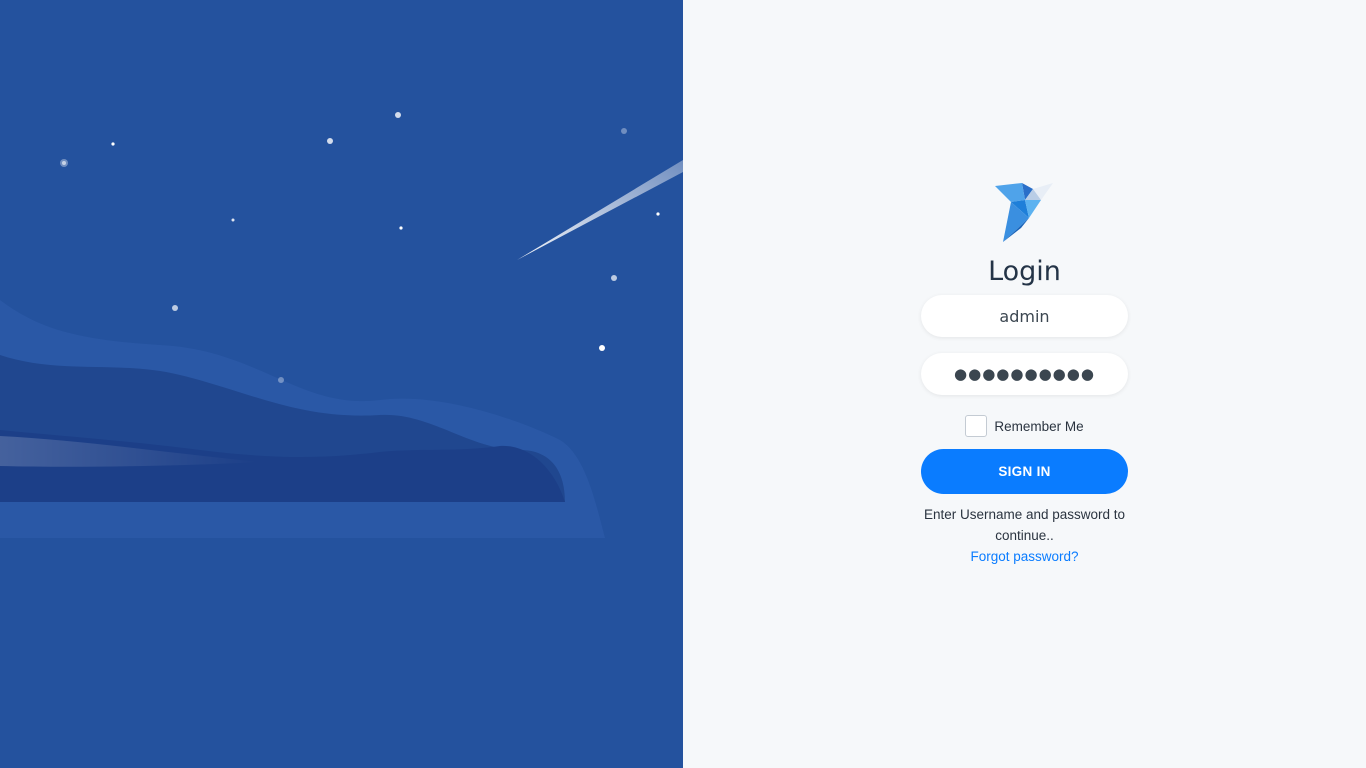 This screenshot has height=768, width=1366. I want to click on remember-me-checkbox, so click(976, 426).